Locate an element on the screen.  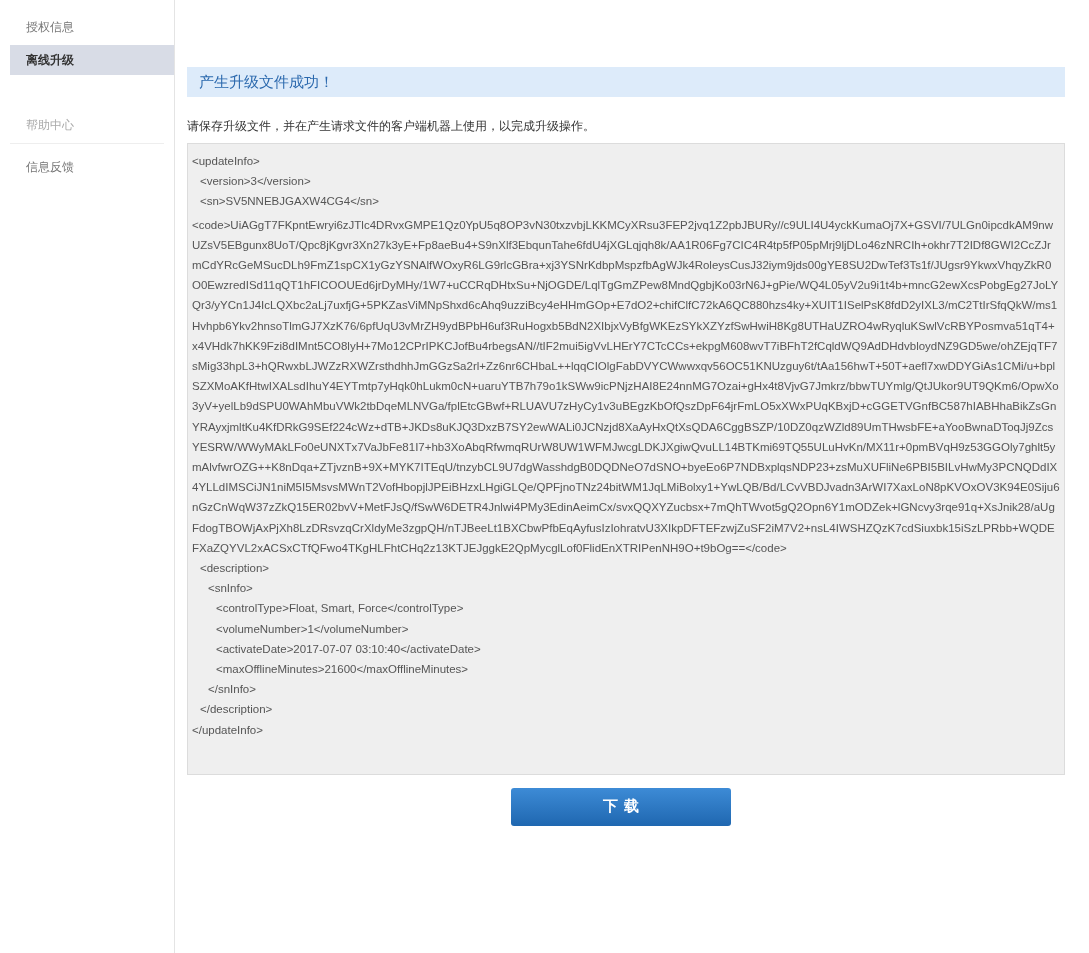
download-button: 下 载 is located at coordinates (621, 806).